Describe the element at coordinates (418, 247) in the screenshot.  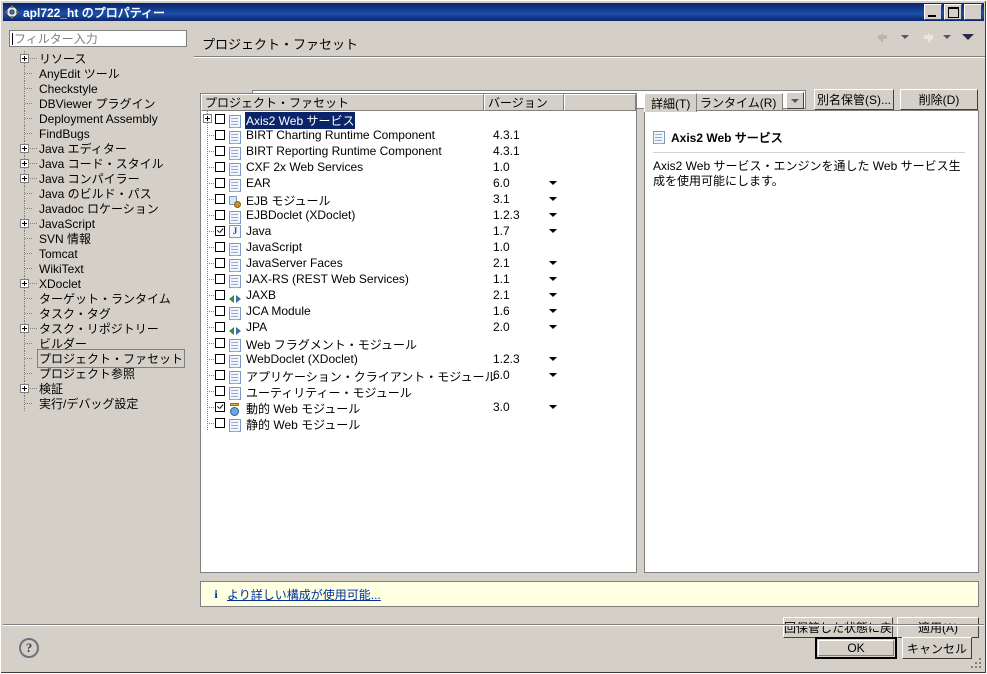
I see `facet-row: JavaScript 1.0` at that location.